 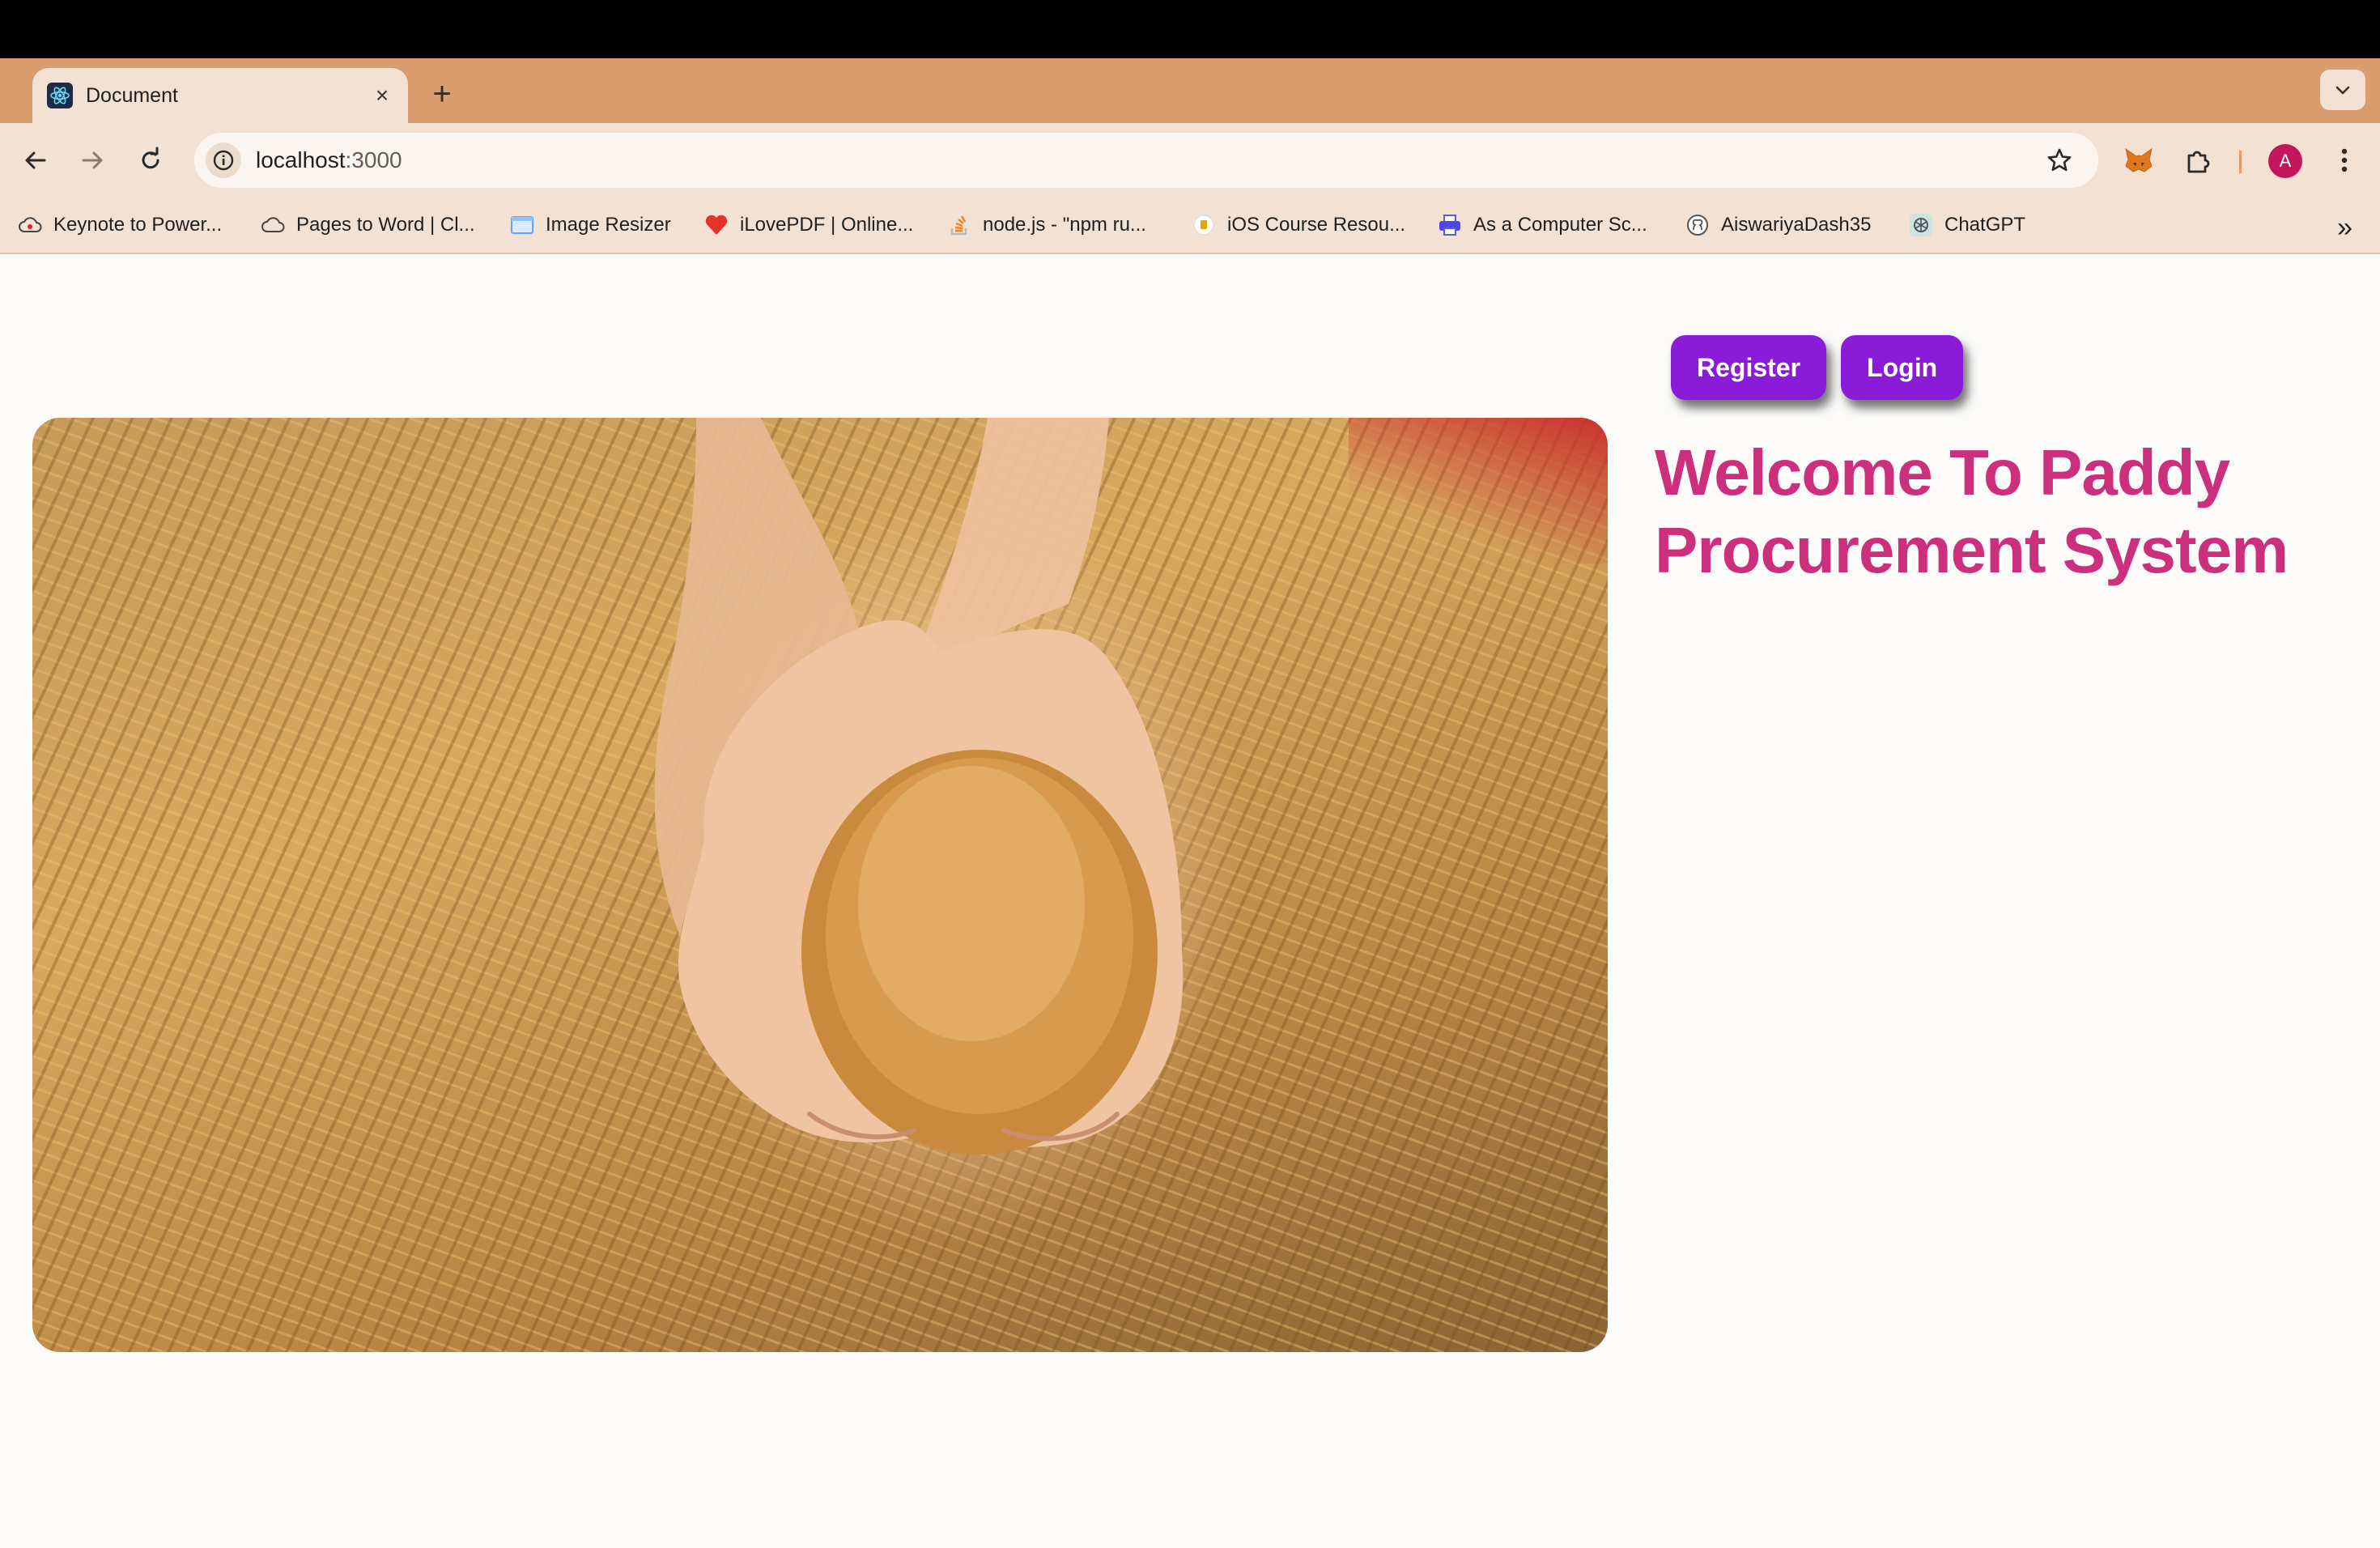 What do you see at coordinates (442, 93) in the screenshot?
I see `new-tab-button: +` at bounding box center [442, 93].